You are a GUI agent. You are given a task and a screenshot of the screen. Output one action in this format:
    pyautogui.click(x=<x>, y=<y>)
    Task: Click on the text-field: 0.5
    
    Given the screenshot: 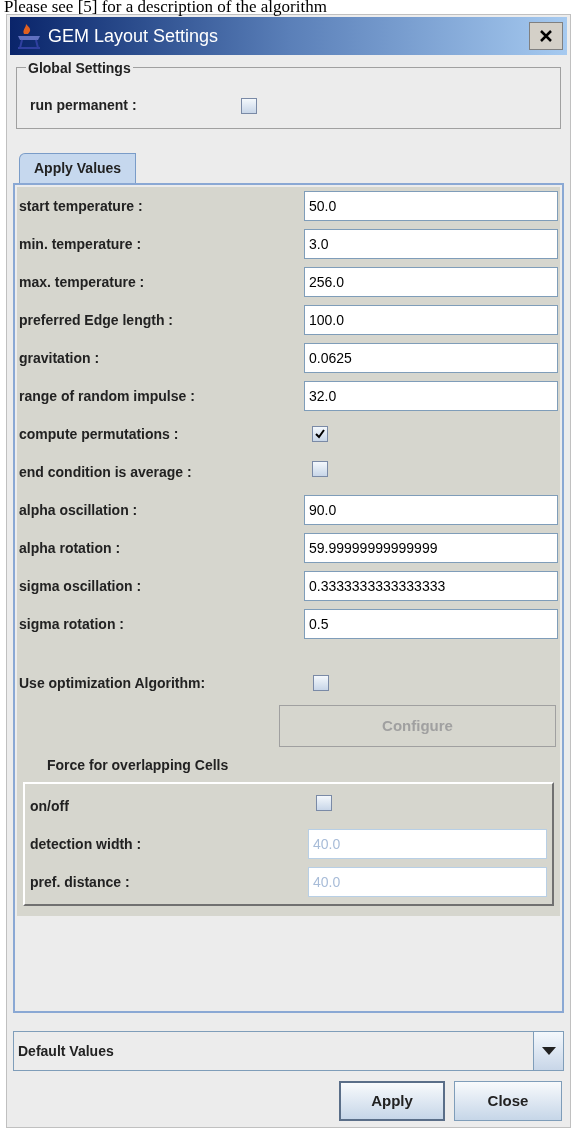 What is the action you would take?
    pyautogui.click(x=431, y=624)
    